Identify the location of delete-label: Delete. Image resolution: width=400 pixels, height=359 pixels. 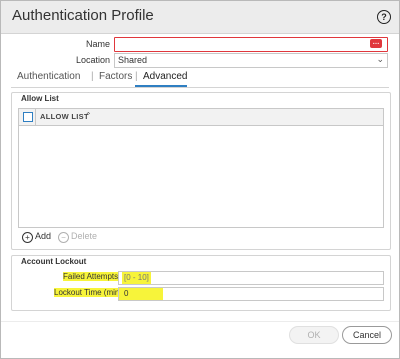
(84, 236).